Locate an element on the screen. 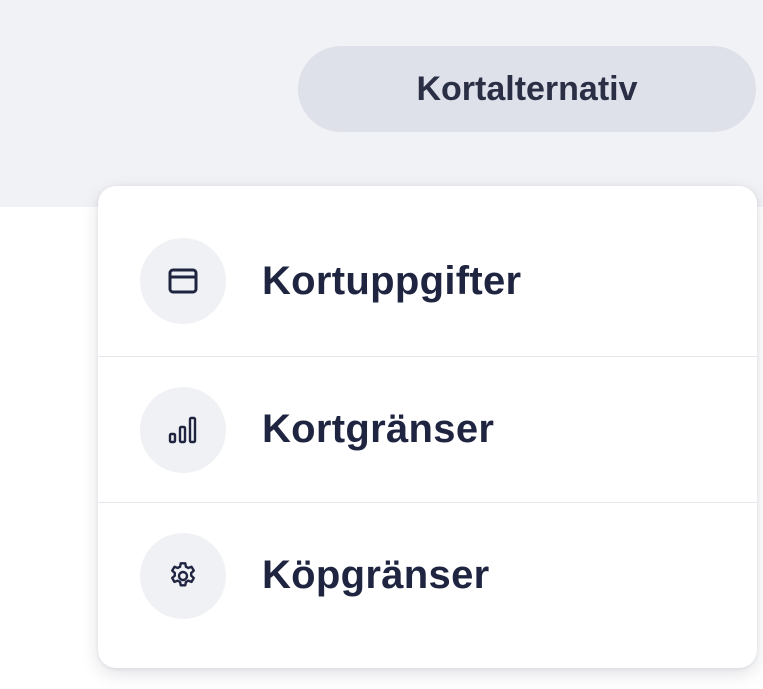 The width and height of the screenshot is (763, 689). bar-chart-icon is located at coordinates (183, 429).